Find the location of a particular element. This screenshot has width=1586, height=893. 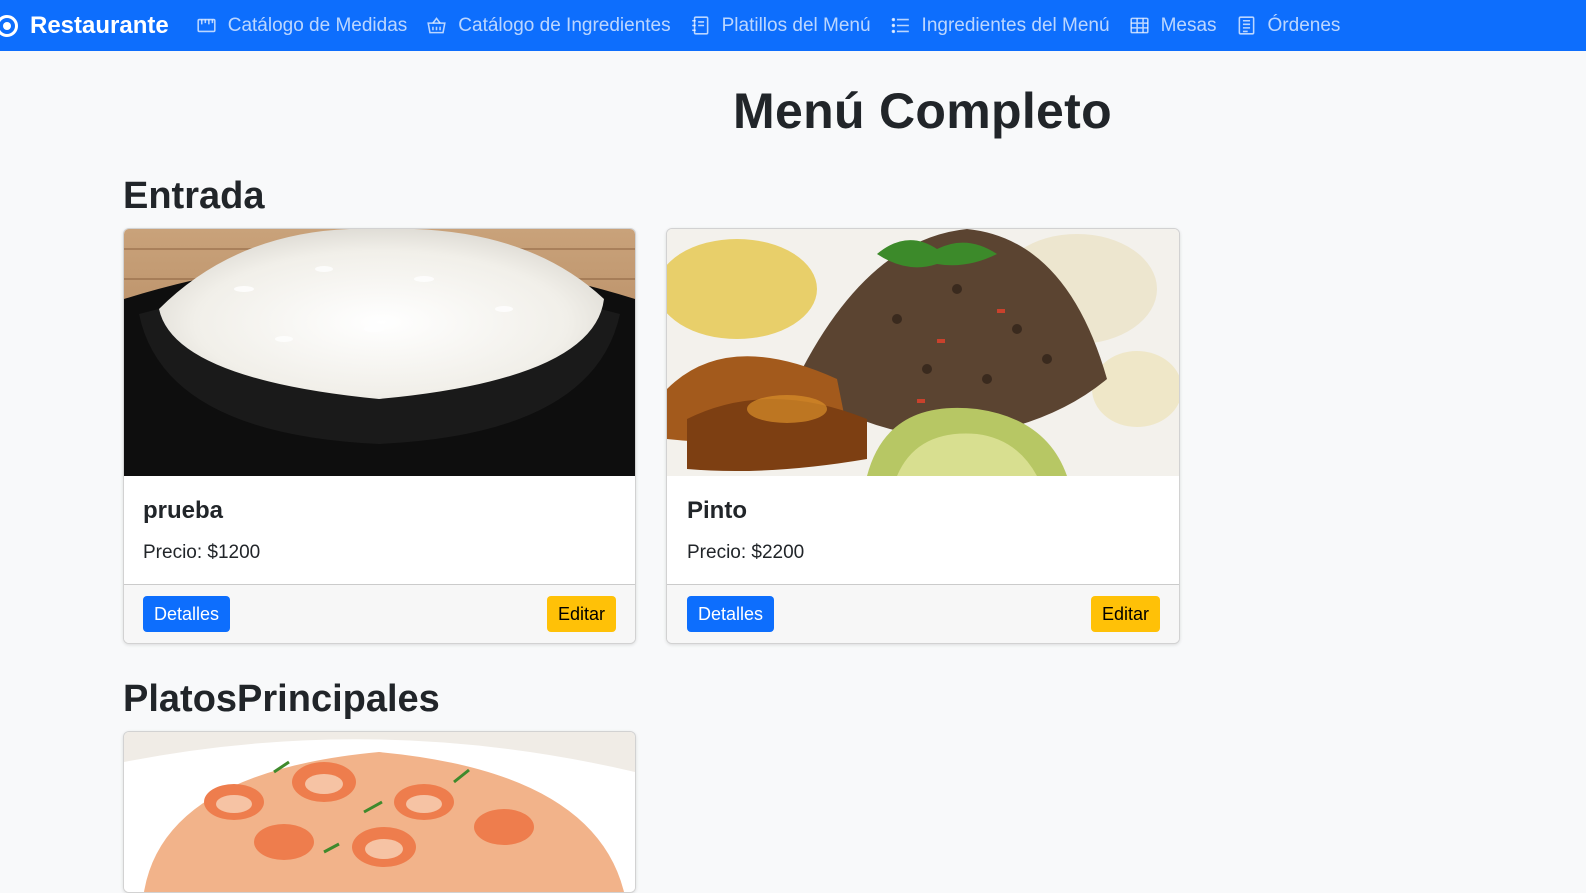

nav-item-label: Mesas is located at coordinates (1188, 25).